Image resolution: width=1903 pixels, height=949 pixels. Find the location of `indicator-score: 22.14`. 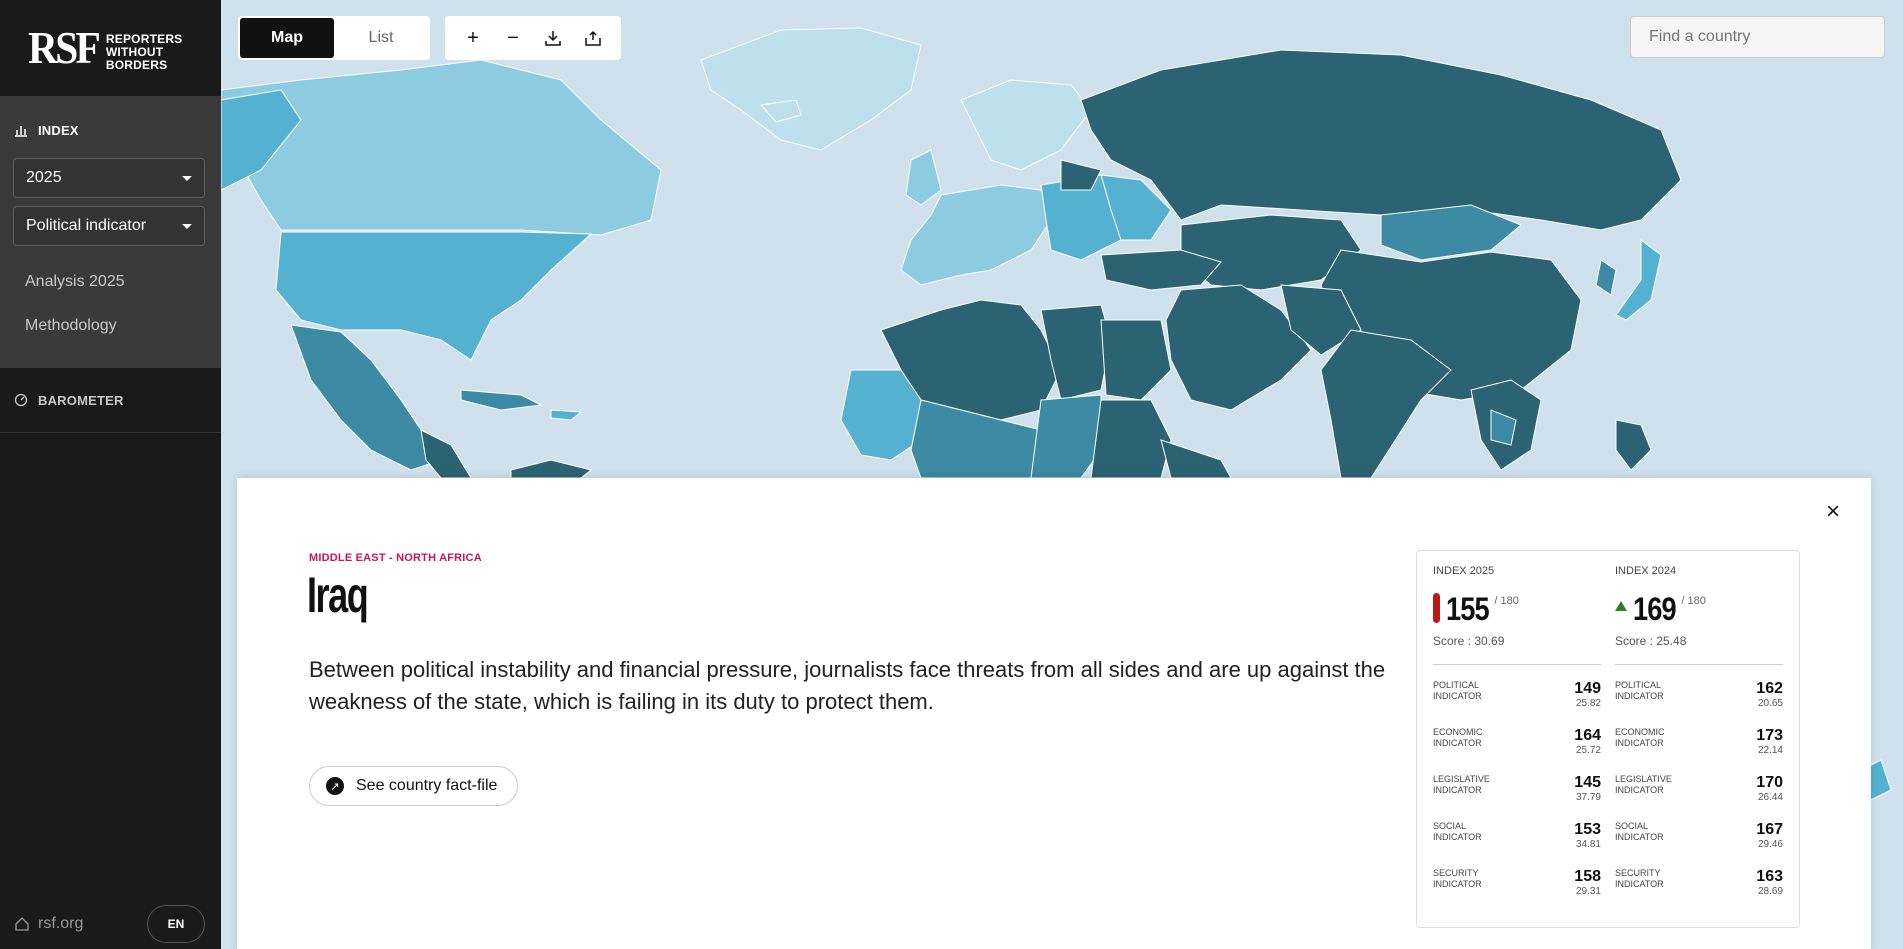

indicator-score: 22.14 is located at coordinates (1770, 750).